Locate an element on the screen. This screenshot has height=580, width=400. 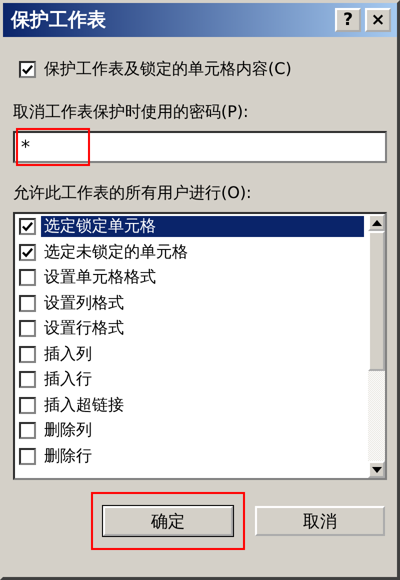
list-item: 设置单元格格式 is located at coordinates (100, 277).